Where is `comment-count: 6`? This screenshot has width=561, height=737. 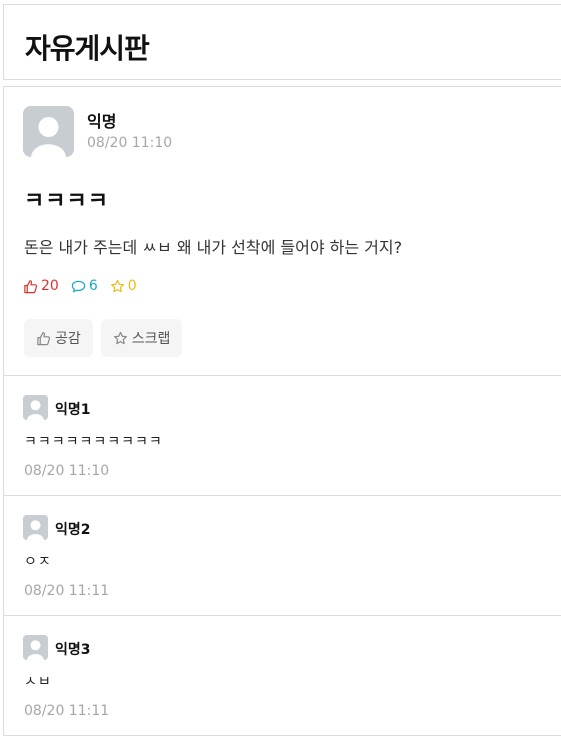
comment-count: 6 is located at coordinates (84, 286).